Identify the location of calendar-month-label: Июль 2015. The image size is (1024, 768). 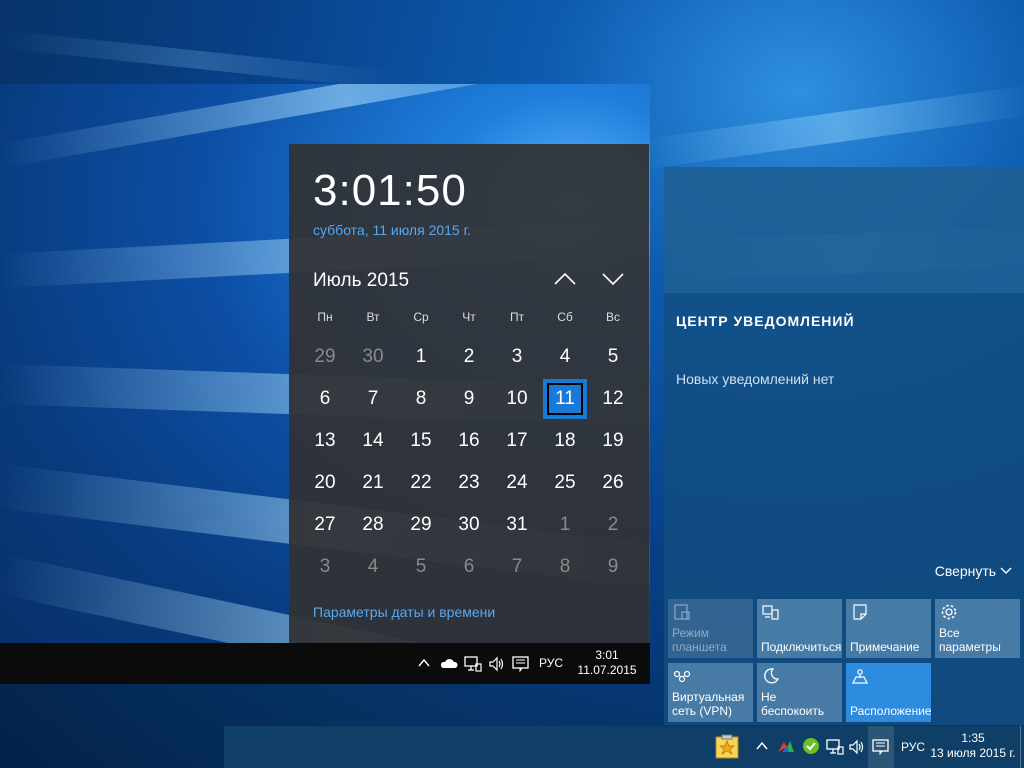
(361, 281).